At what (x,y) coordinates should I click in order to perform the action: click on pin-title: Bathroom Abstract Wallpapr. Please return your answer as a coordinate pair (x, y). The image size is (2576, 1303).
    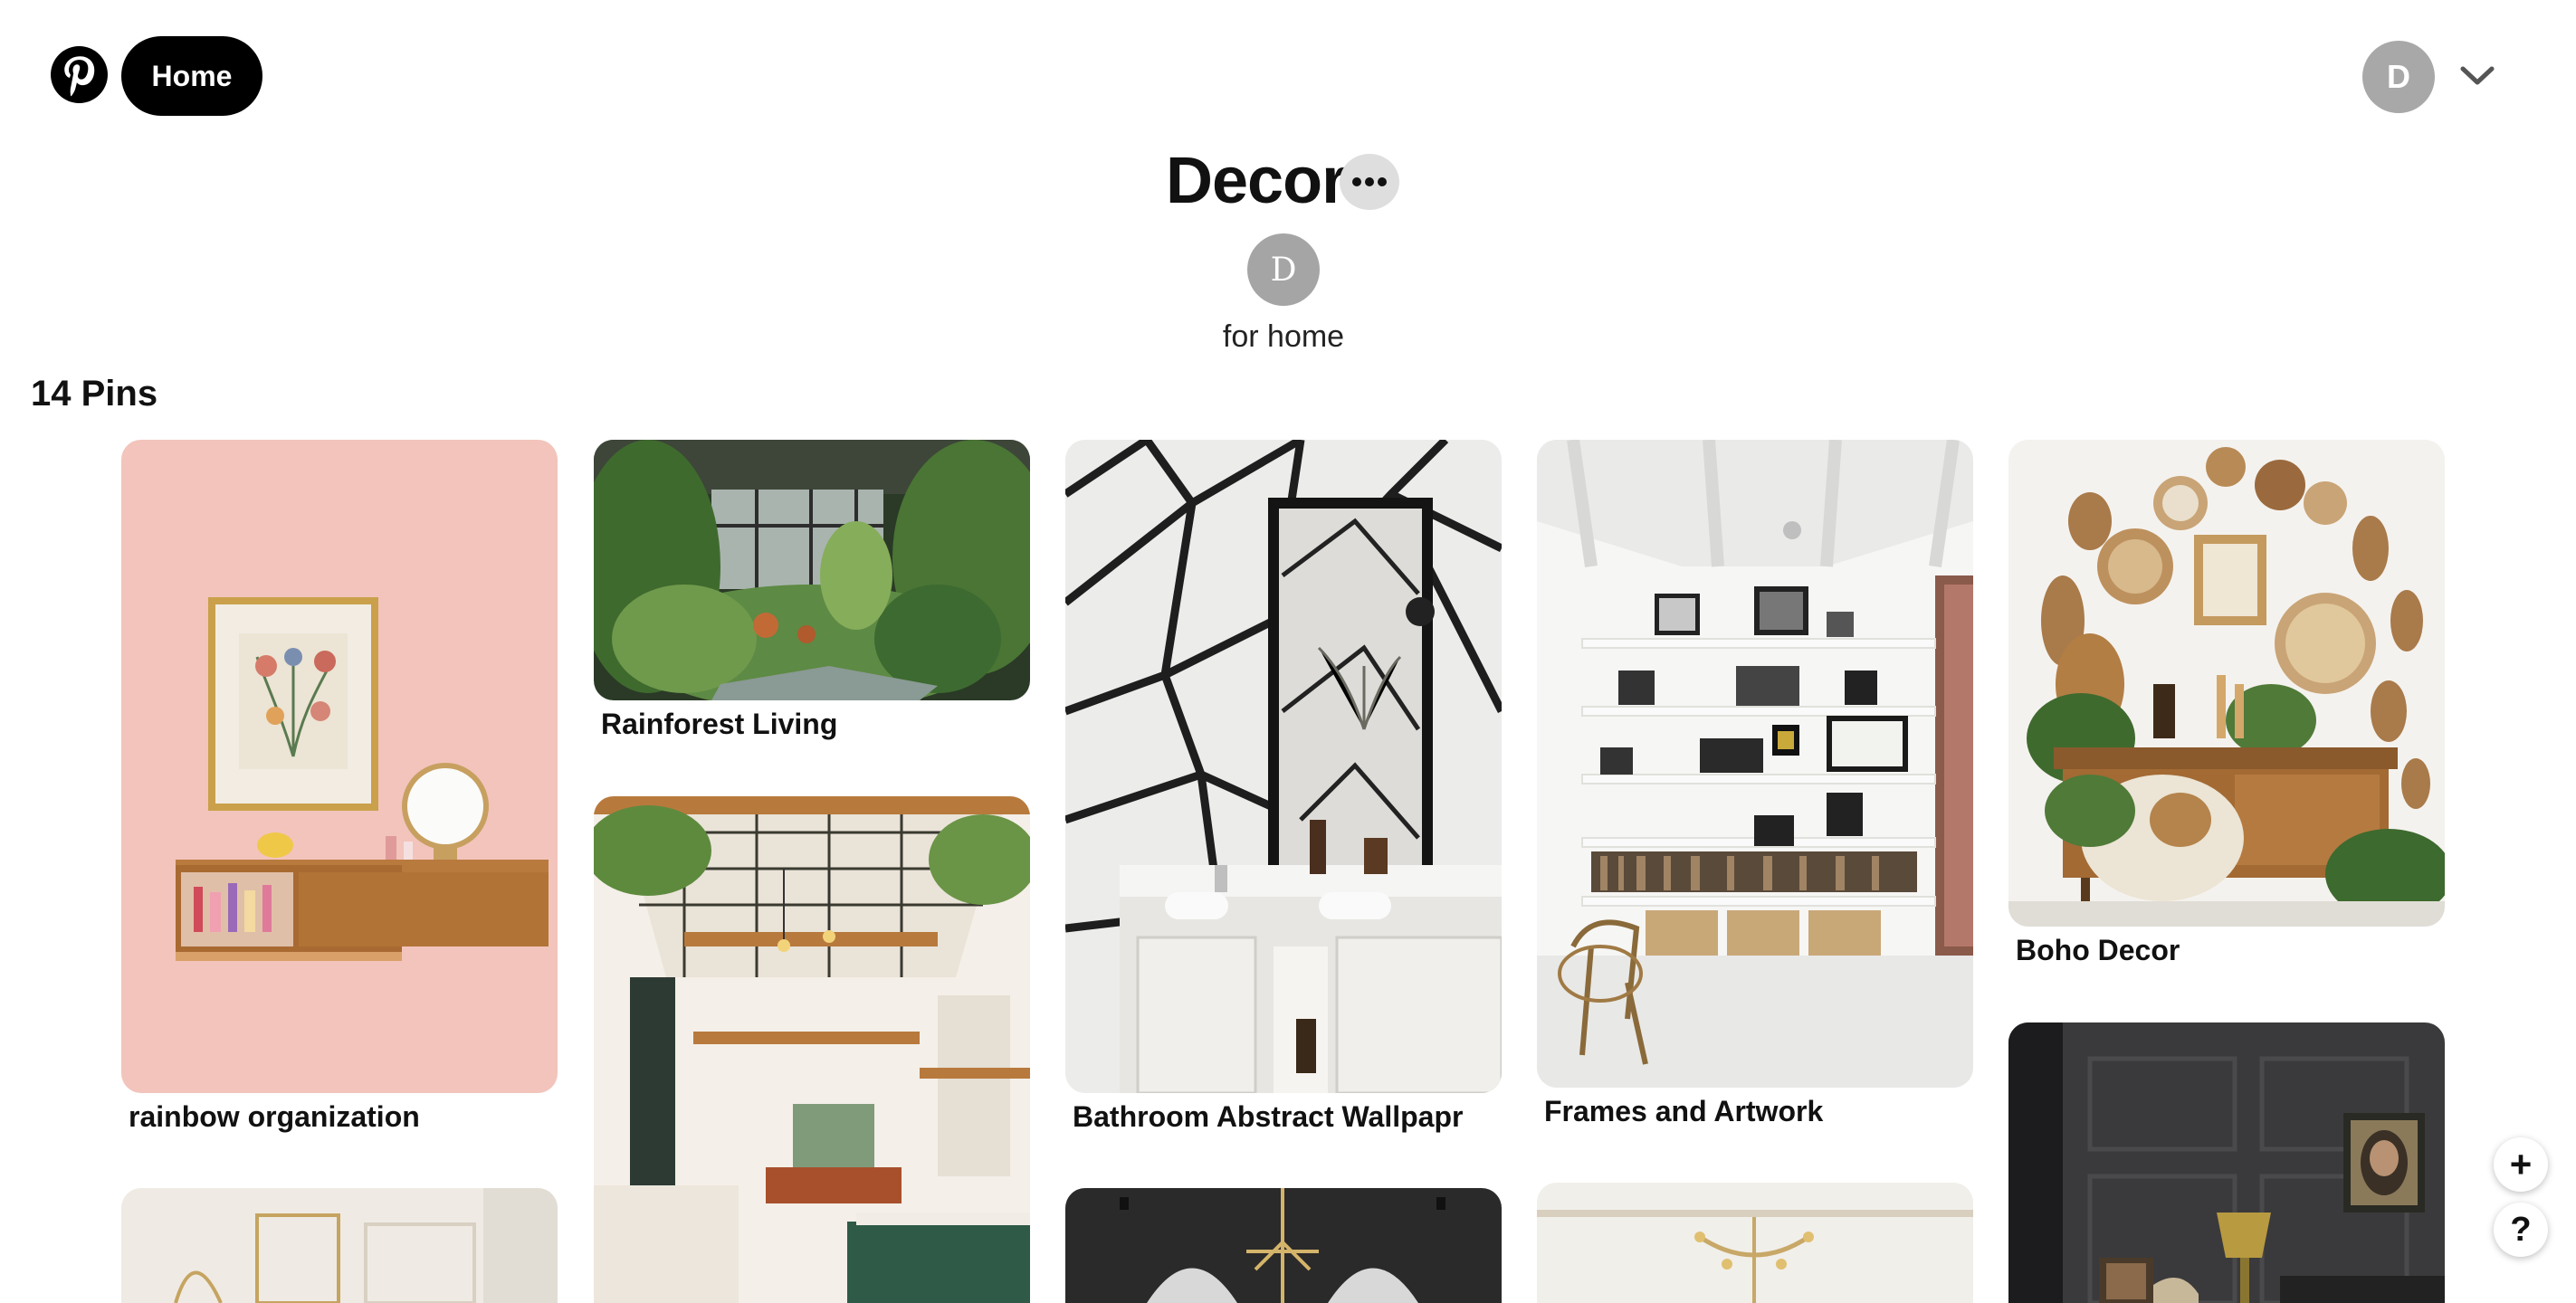
    Looking at the image, I should click on (1268, 1117).